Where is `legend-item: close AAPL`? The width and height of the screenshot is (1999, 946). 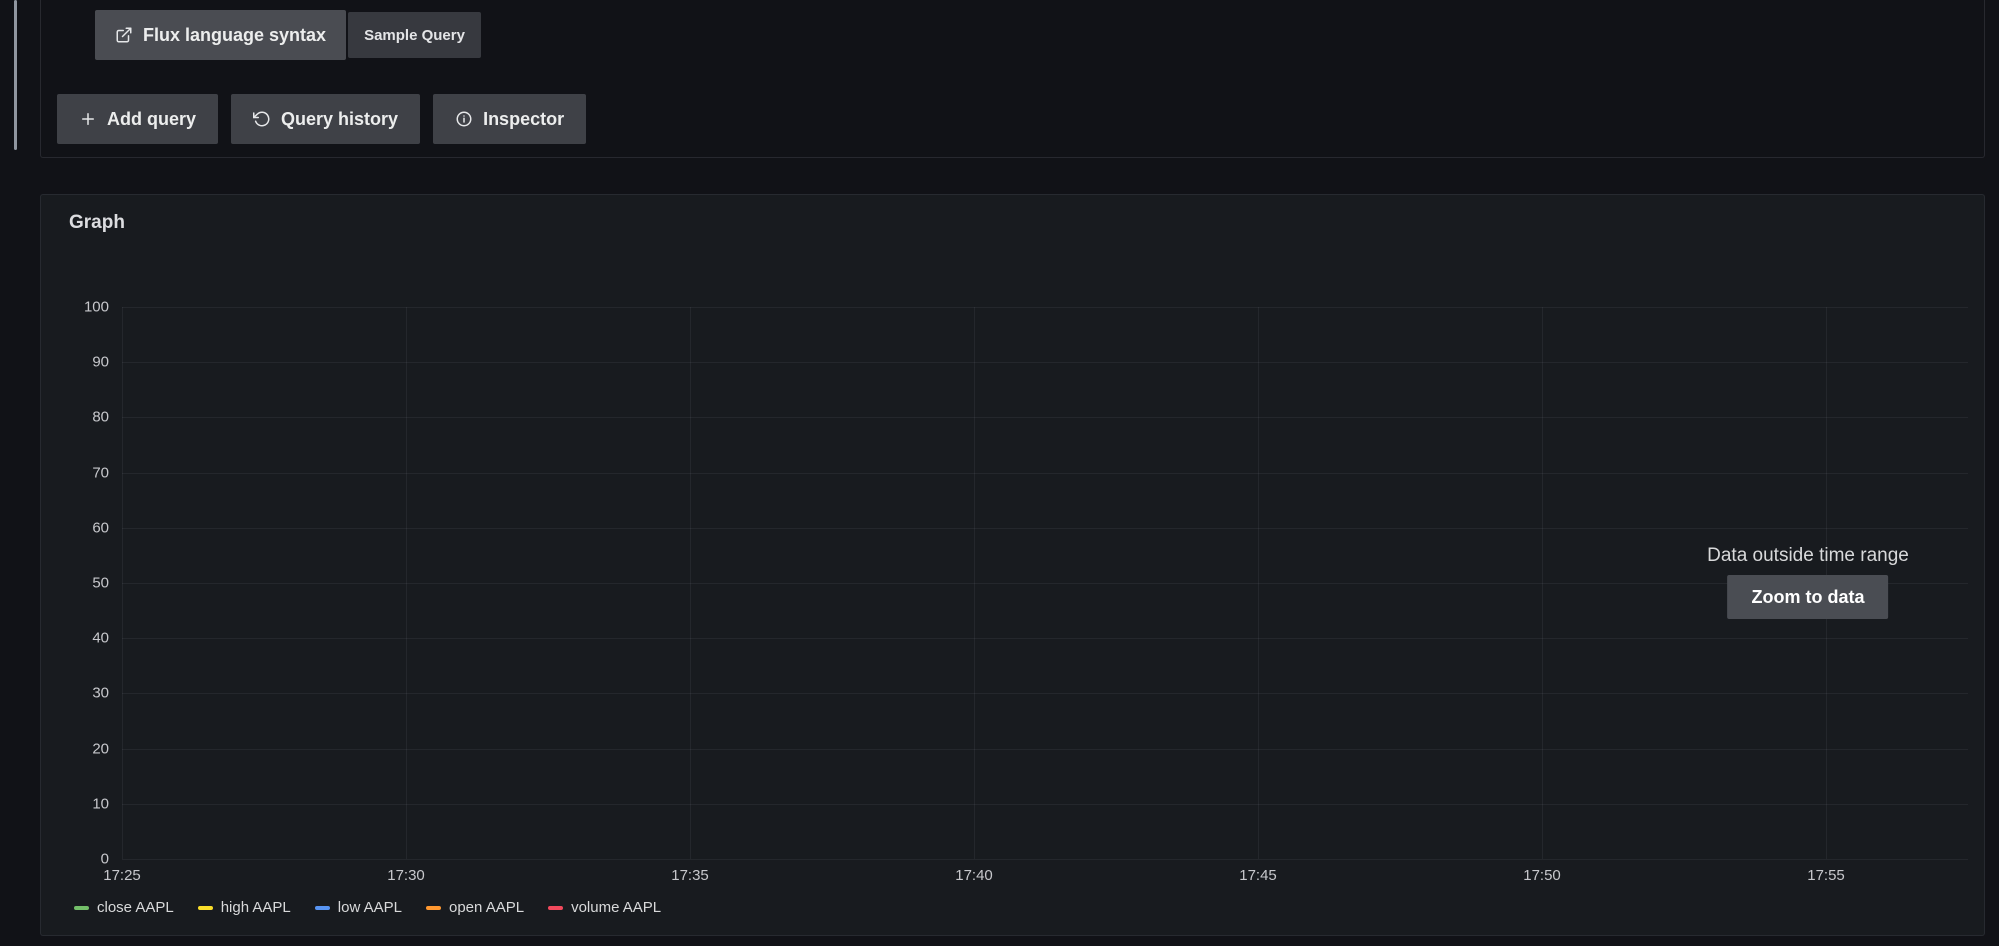
legend-item: close AAPL is located at coordinates (124, 907).